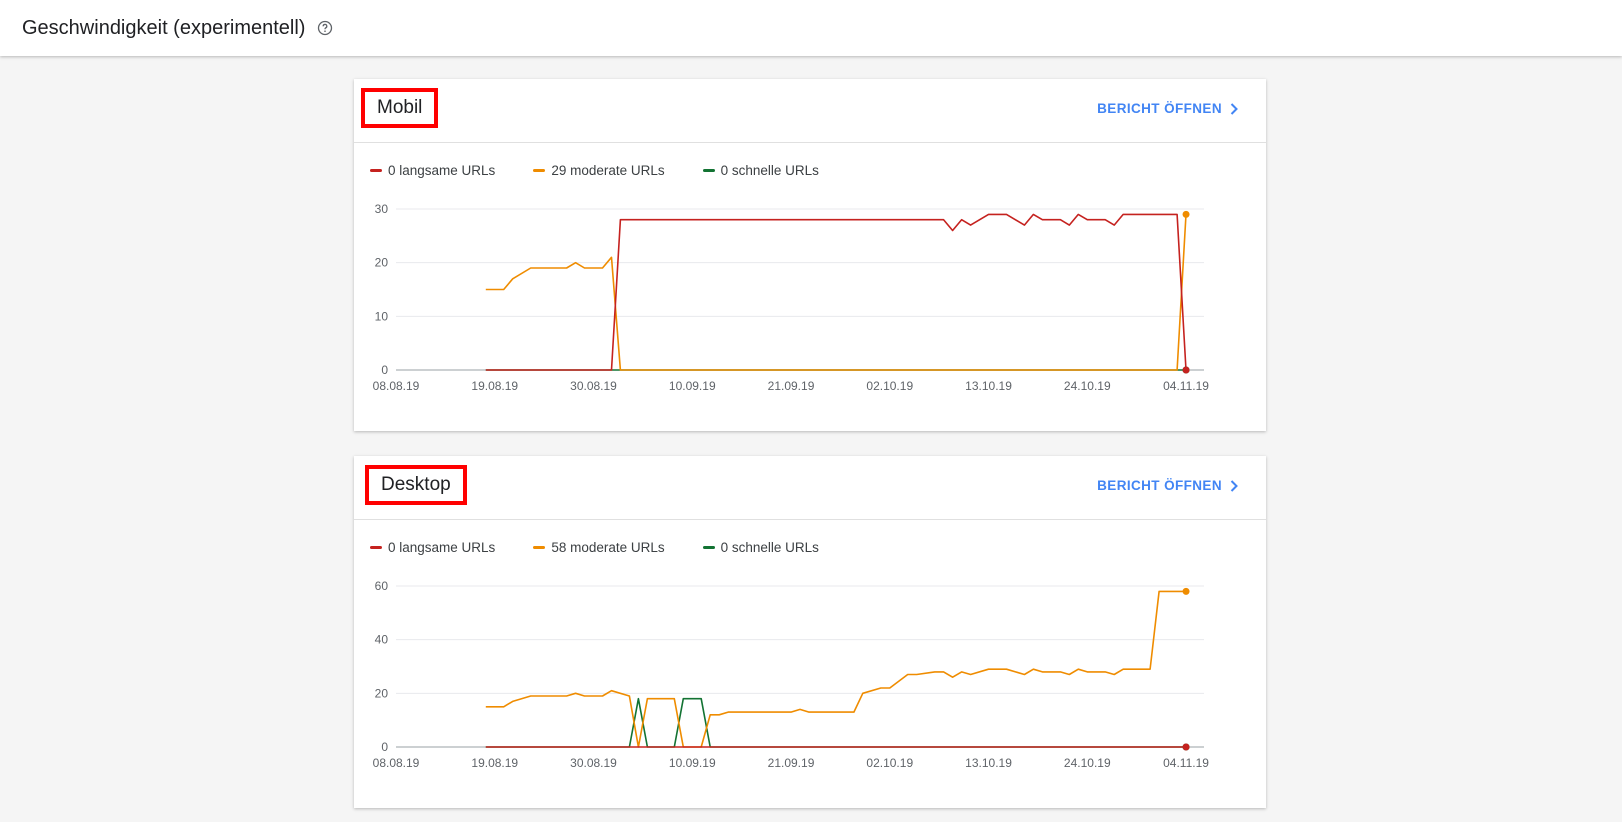 This screenshot has height=822, width=1622. Describe the element at coordinates (325, 28) in the screenshot. I see `help-circle-icon` at that location.